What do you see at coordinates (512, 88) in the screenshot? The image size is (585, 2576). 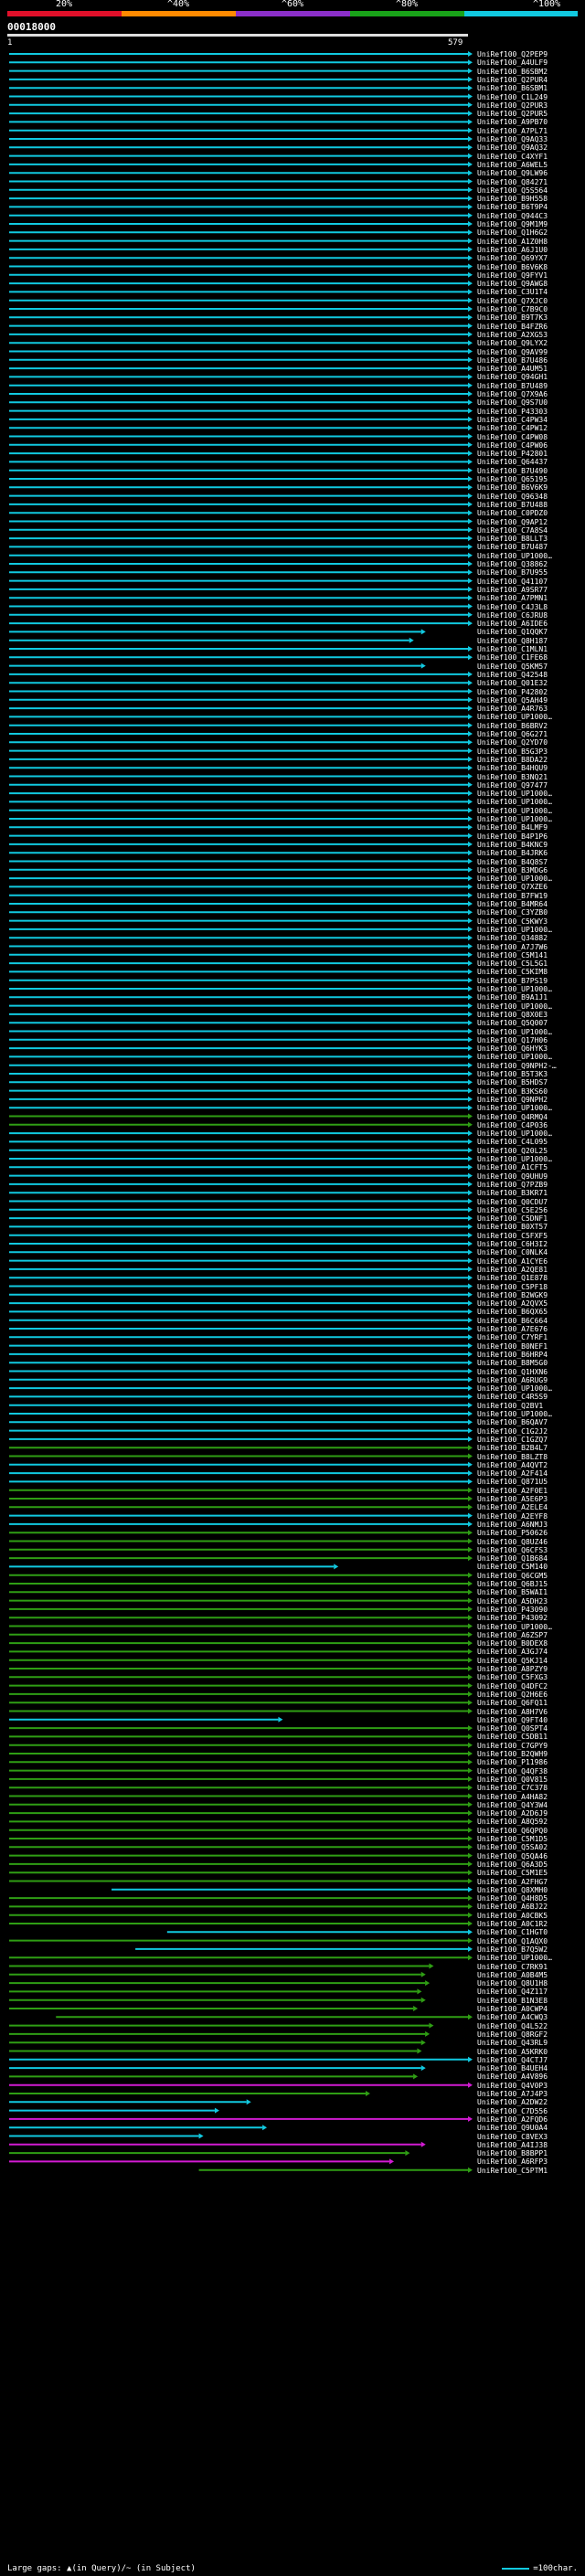 I see `hit-label: UniRef100_B6SBM1` at bounding box center [512, 88].